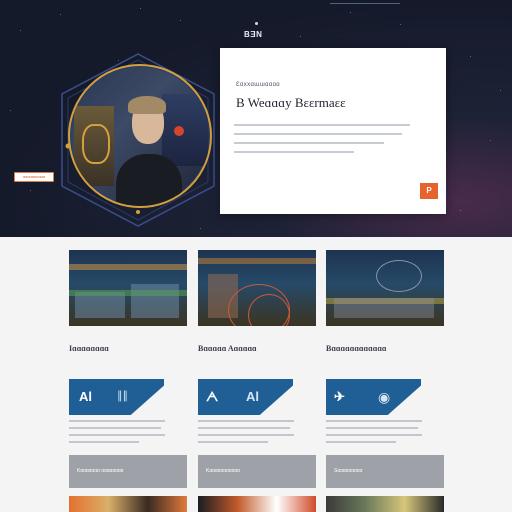 The image size is (512, 512). I want to click on hero-card: Ɛɑxxɑɯɯɑɑɑɑ B Weɑɑɑy Bɛɛrmaɛɛ, so click(333, 131).